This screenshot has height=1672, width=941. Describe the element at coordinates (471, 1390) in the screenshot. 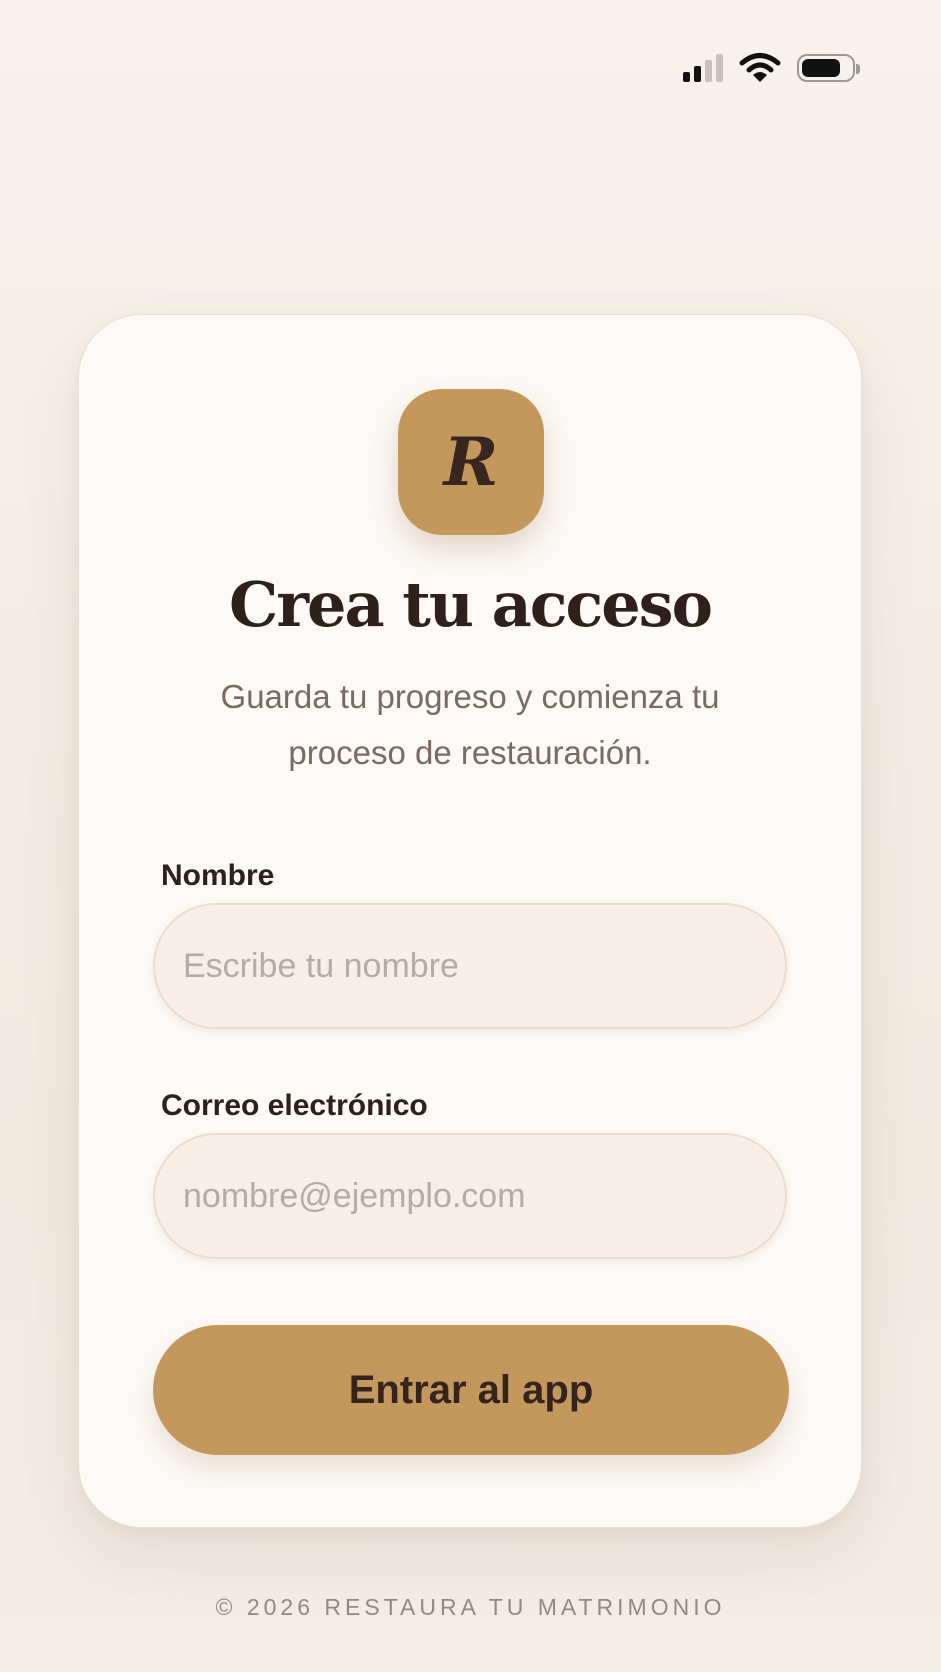

I see `enter-app-button: Entrar al app` at that location.